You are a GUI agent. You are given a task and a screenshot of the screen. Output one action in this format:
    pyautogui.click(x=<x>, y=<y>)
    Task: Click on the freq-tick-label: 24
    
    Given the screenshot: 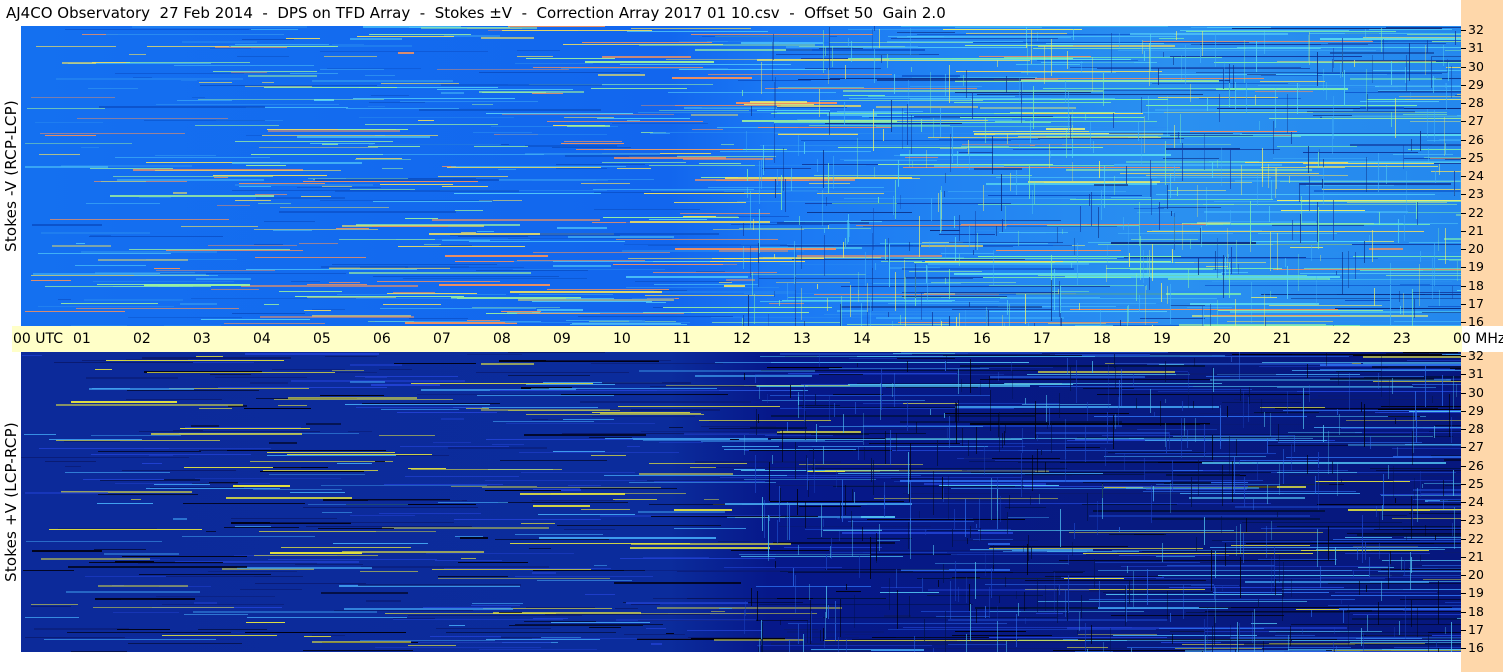 What is the action you would take?
    pyautogui.click(x=1476, y=175)
    